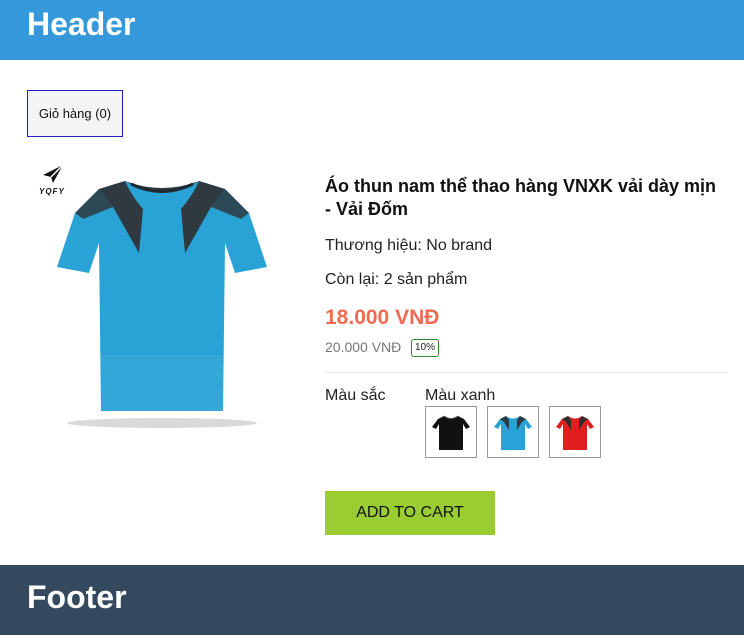  Describe the element at coordinates (52, 191) in the screenshot. I see `brand-logo-text: YQFY` at that location.